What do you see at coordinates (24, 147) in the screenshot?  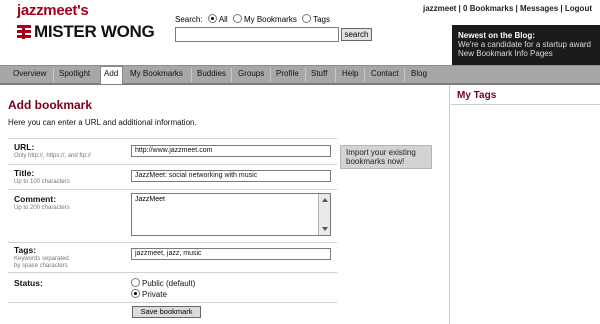 I see `url-label: URL:` at bounding box center [24, 147].